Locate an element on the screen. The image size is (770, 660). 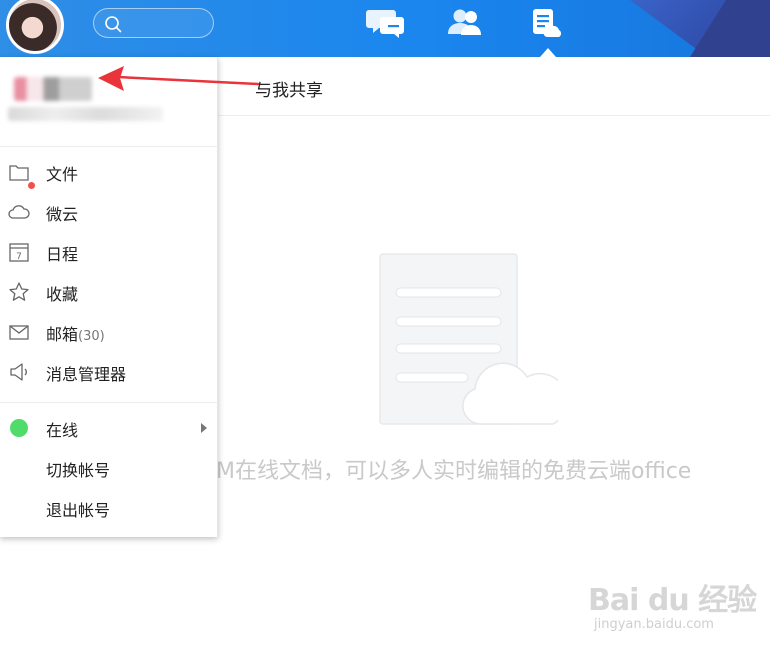
menu-item-schedule: 7 日程 is located at coordinates (109, 252).